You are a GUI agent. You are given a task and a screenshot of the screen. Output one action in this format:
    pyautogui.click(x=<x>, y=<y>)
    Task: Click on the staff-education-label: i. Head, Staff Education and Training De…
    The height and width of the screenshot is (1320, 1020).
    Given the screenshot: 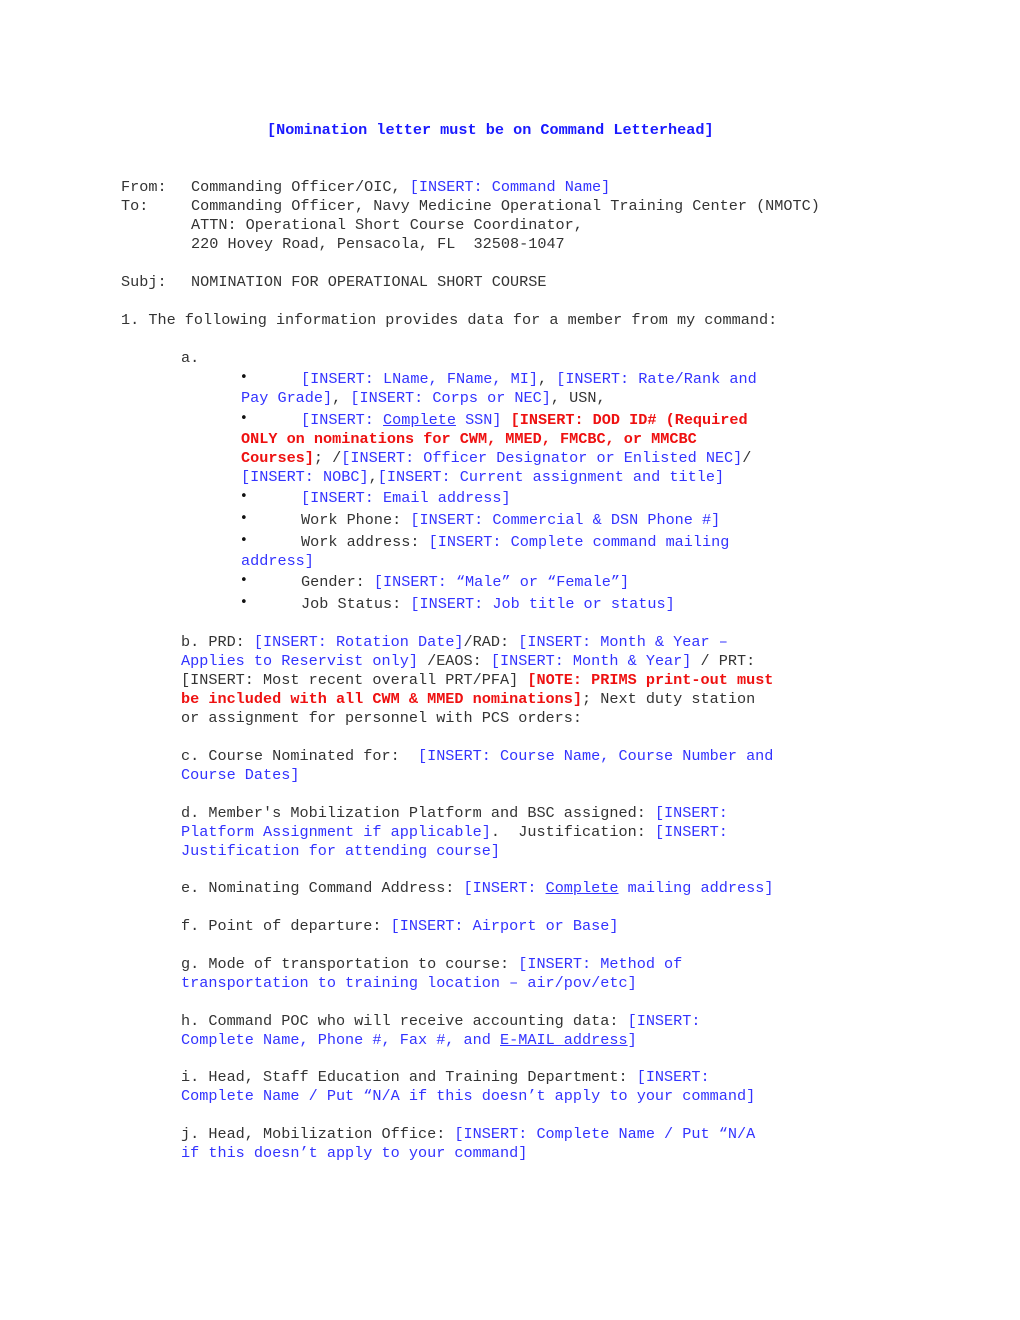 What is the action you would take?
    pyautogui.click(x=409, y=1077)
    